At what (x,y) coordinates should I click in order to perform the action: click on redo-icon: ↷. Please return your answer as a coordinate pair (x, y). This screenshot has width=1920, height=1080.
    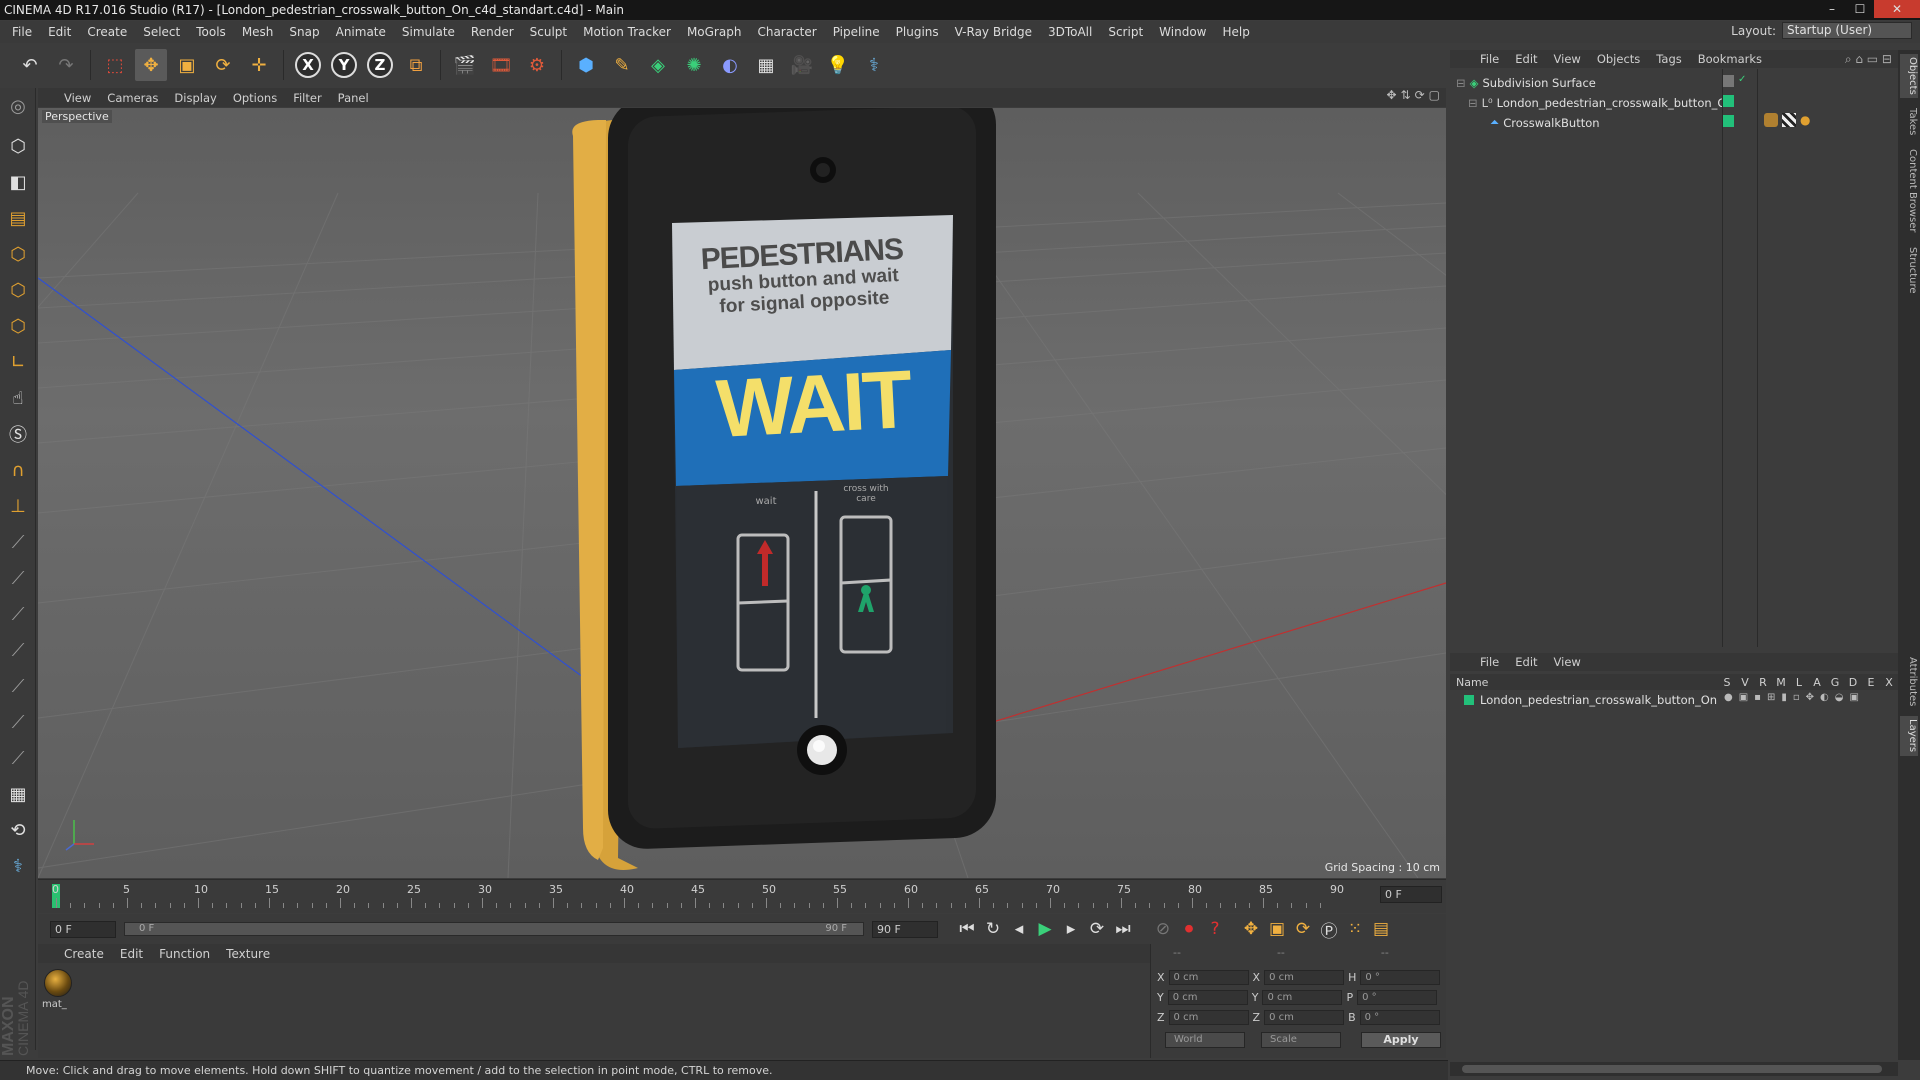
    Looking at the image, I should click on (66, 65).